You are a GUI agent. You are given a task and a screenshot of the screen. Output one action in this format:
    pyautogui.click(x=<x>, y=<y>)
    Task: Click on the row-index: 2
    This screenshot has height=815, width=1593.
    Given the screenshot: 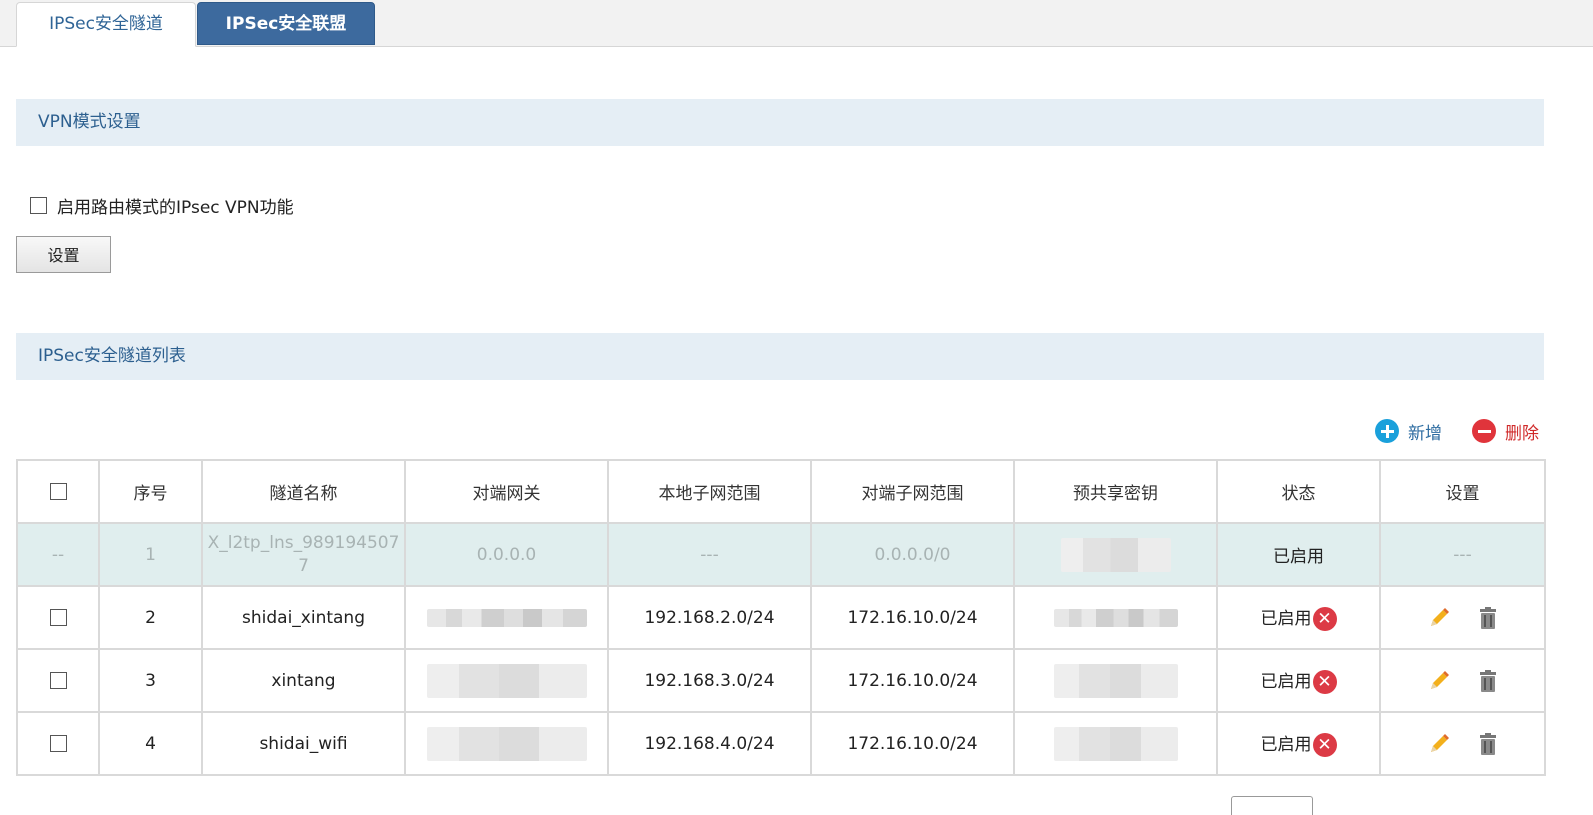 What is the action you would take?
    pyautogui.click(x=150, y=617)
    